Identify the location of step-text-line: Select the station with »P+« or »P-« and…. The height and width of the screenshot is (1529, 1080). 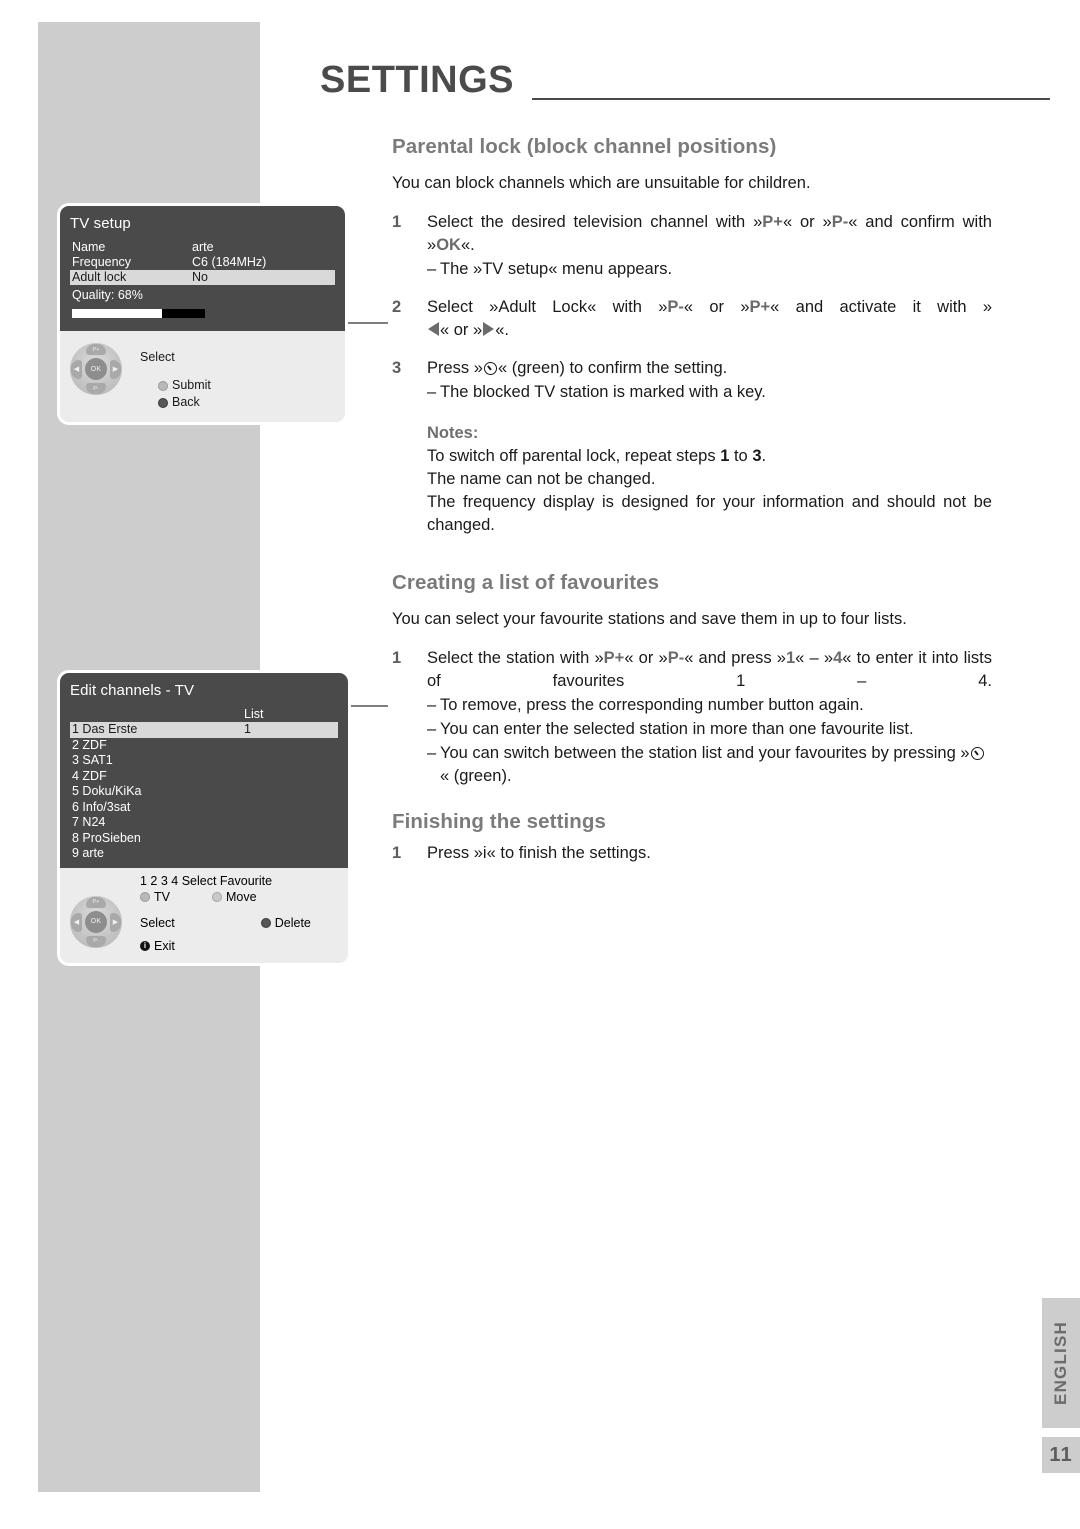
(709, 670).